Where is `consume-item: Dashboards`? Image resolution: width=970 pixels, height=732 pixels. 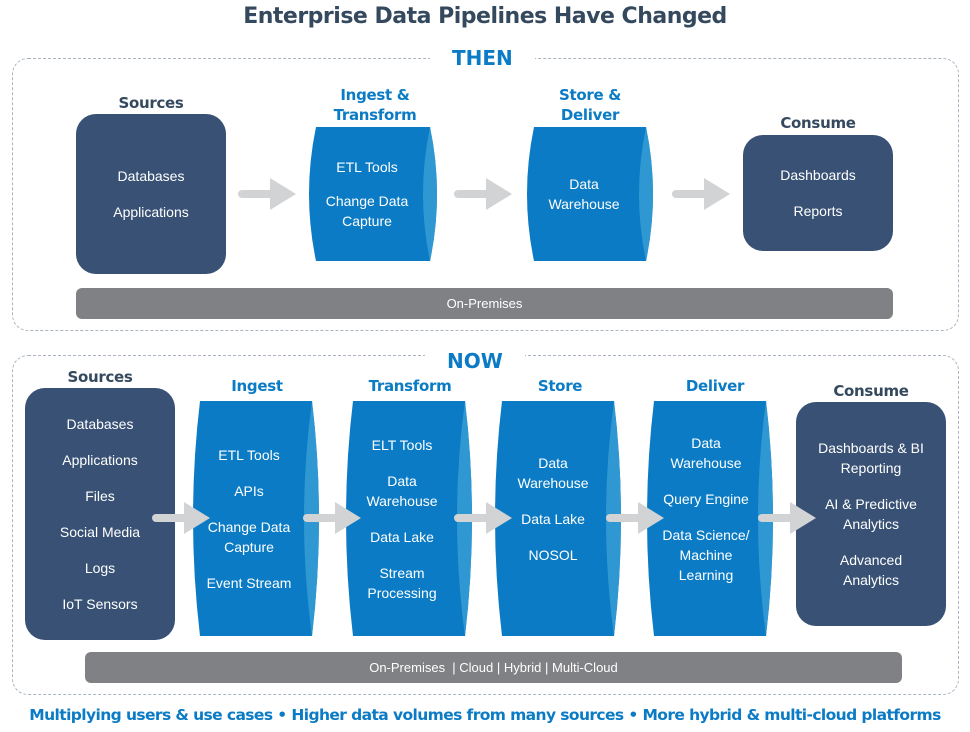
consume-item: Dashboards is located at coordinates (818, 175).